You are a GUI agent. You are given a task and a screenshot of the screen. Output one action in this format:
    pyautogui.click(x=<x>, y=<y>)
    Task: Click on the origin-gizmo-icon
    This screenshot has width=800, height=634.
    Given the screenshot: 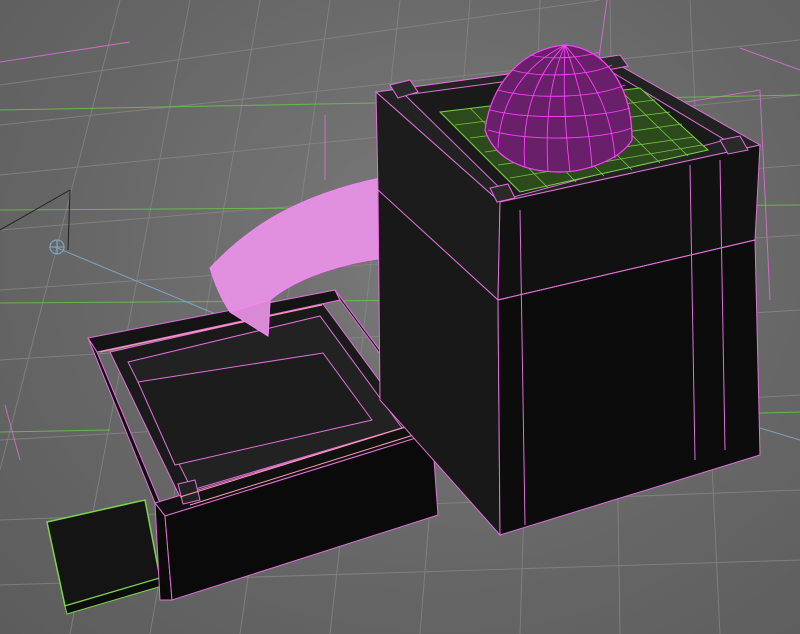 What is the action you would take?
    pyautogui.click(x=57, y=247)
    